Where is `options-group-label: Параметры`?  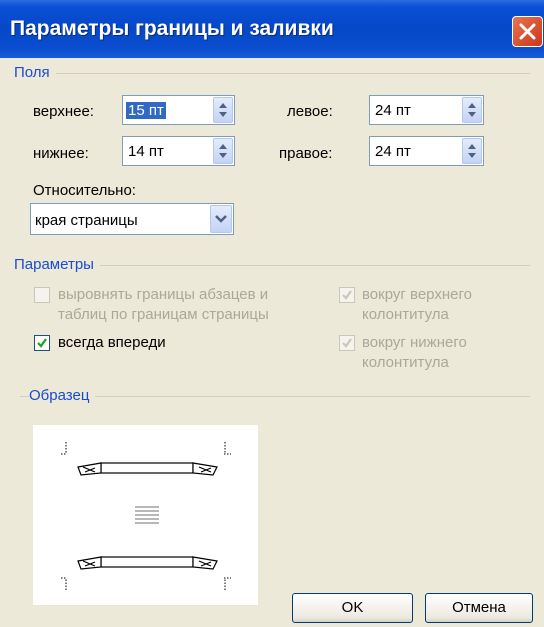
options-group-label: Параметры is located at coordinates (57, 264).